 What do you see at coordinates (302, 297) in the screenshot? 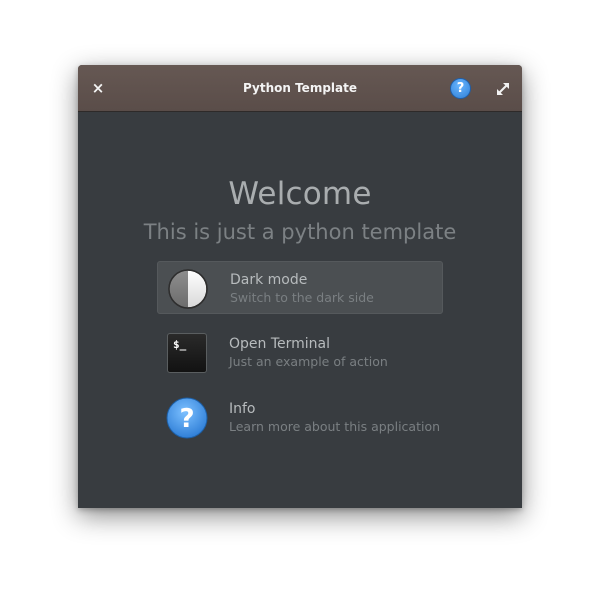
I see `dark-mode-description: Switch to the dark side` at bounding box center [302, 297].